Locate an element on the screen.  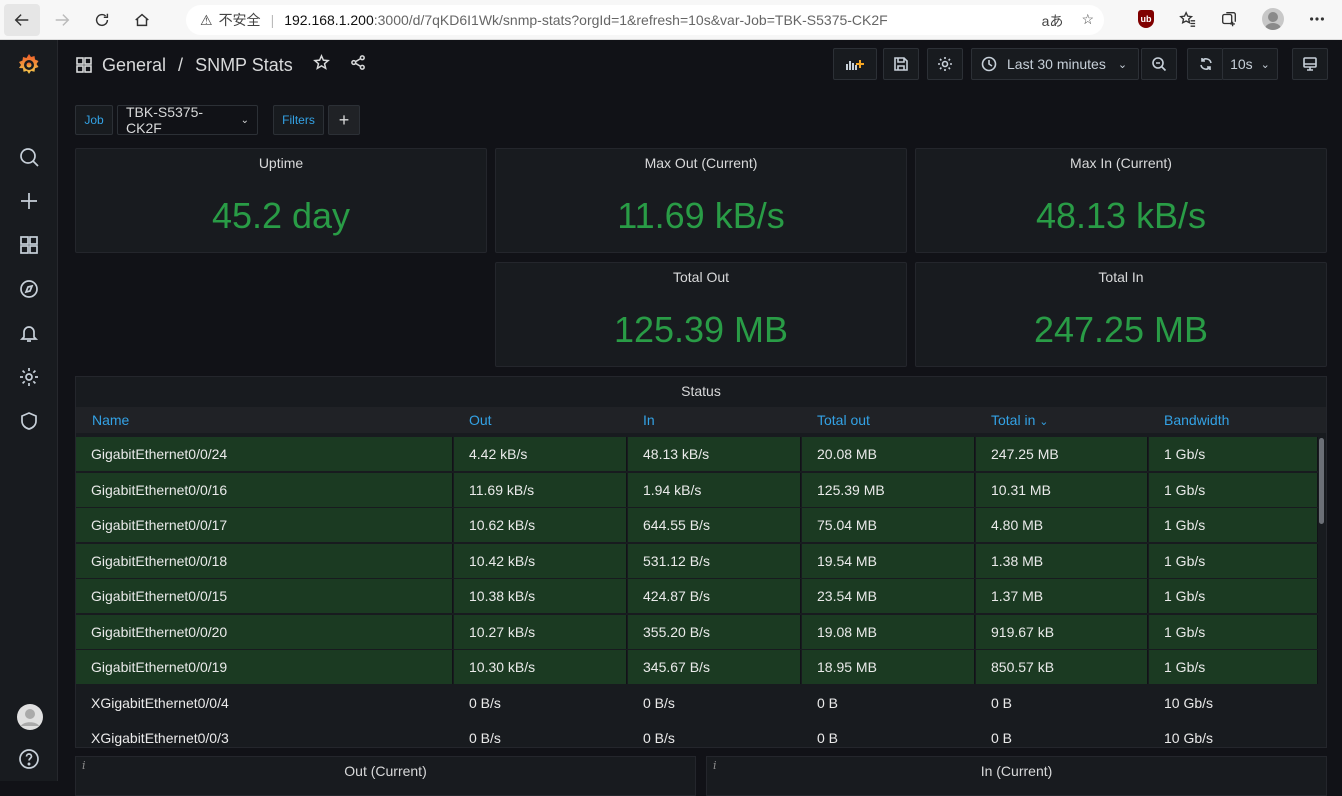
total-out-panel: Total Out 125.39 MB is located at coordinates (701, 314).